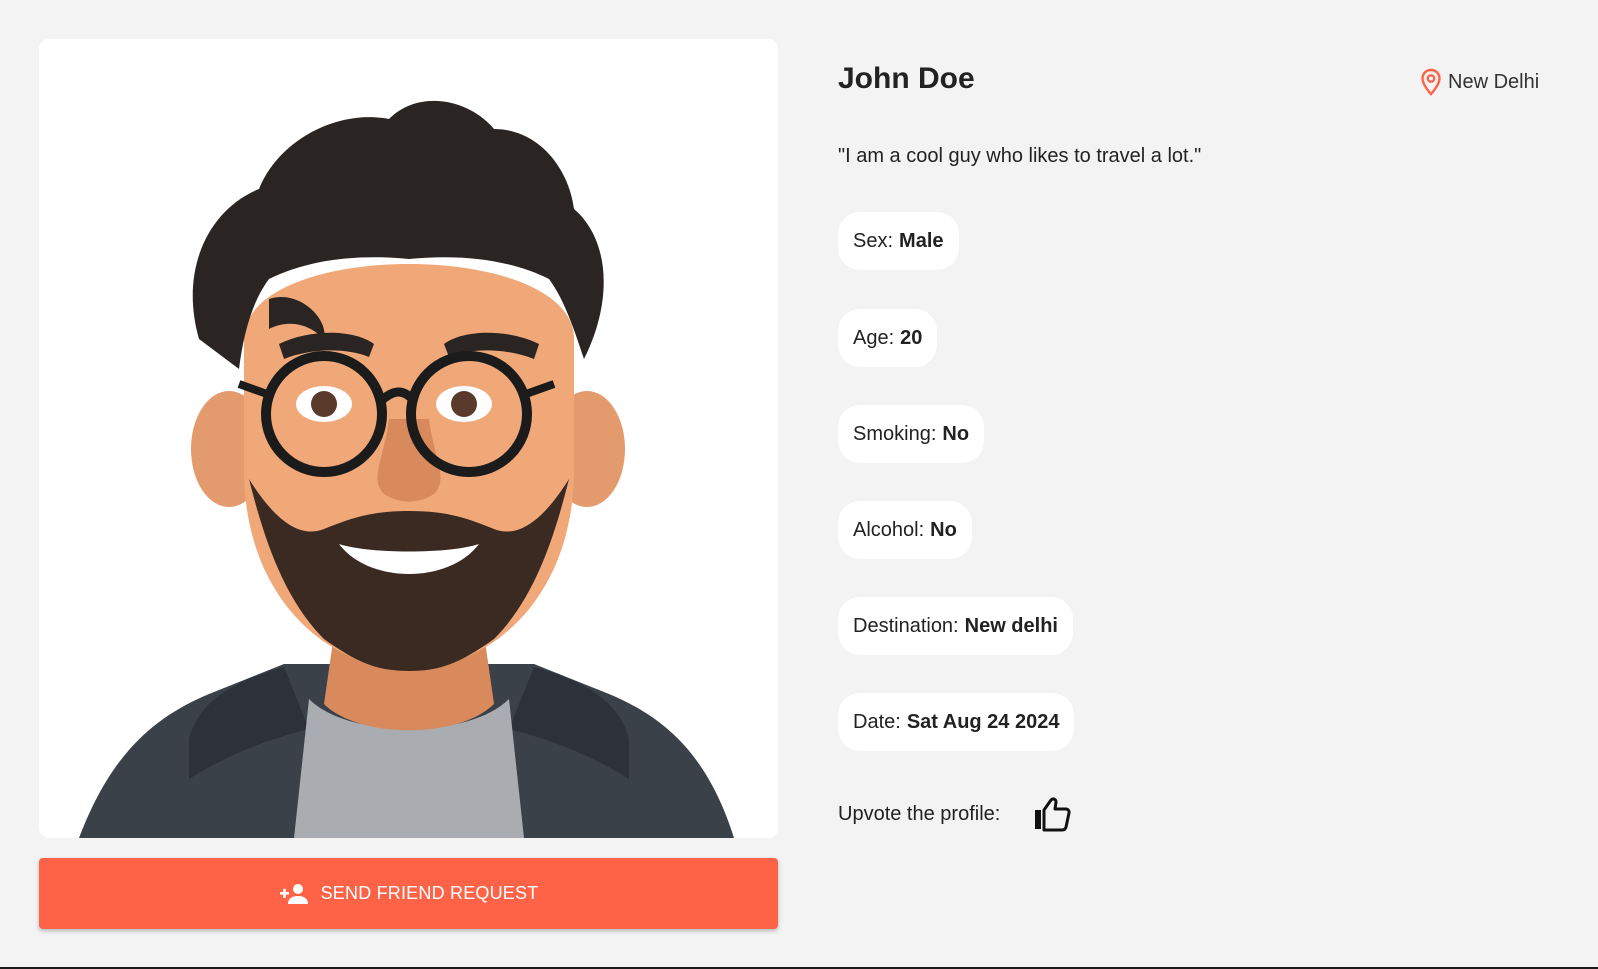 The image size is (1598, 969). I want to click on detail-label: Alcohol:, so click(889, 529).